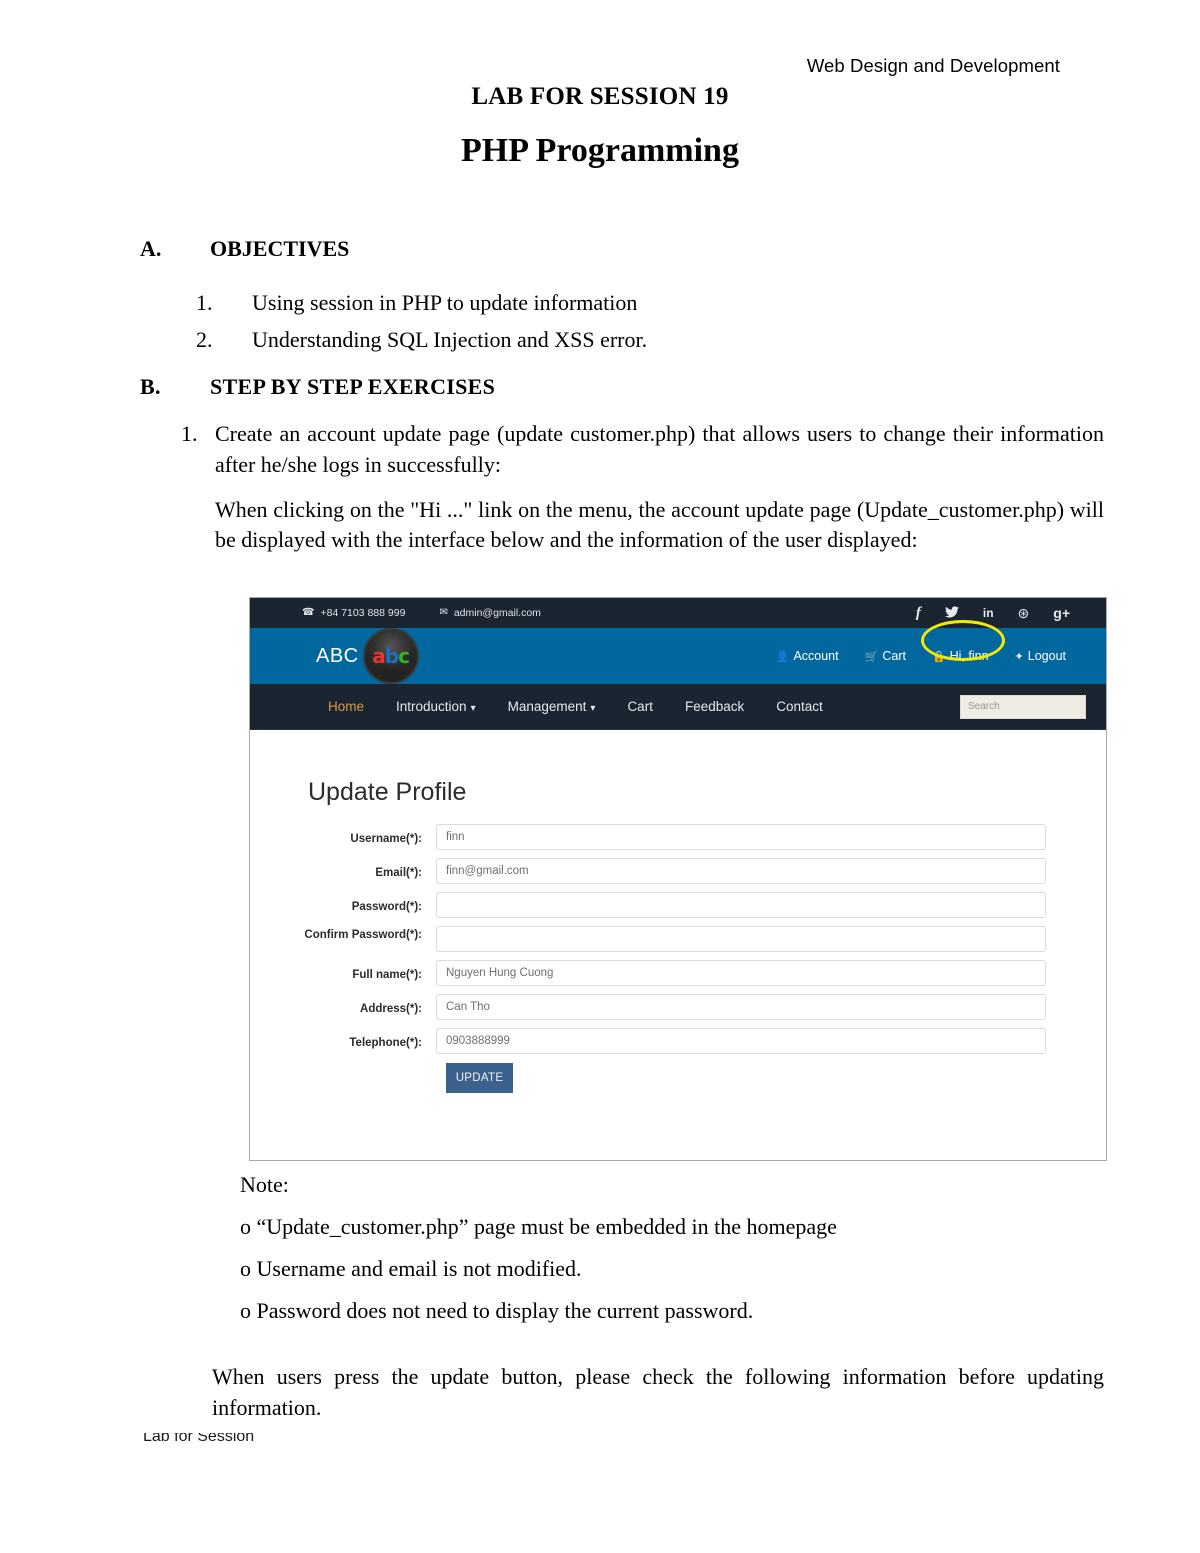 Image resolution: width=1200 pixels, height=1553 pixels. Describe the element at coordinates (204, 302) in the screenshot. I see `objective-number: 1.` at that location.